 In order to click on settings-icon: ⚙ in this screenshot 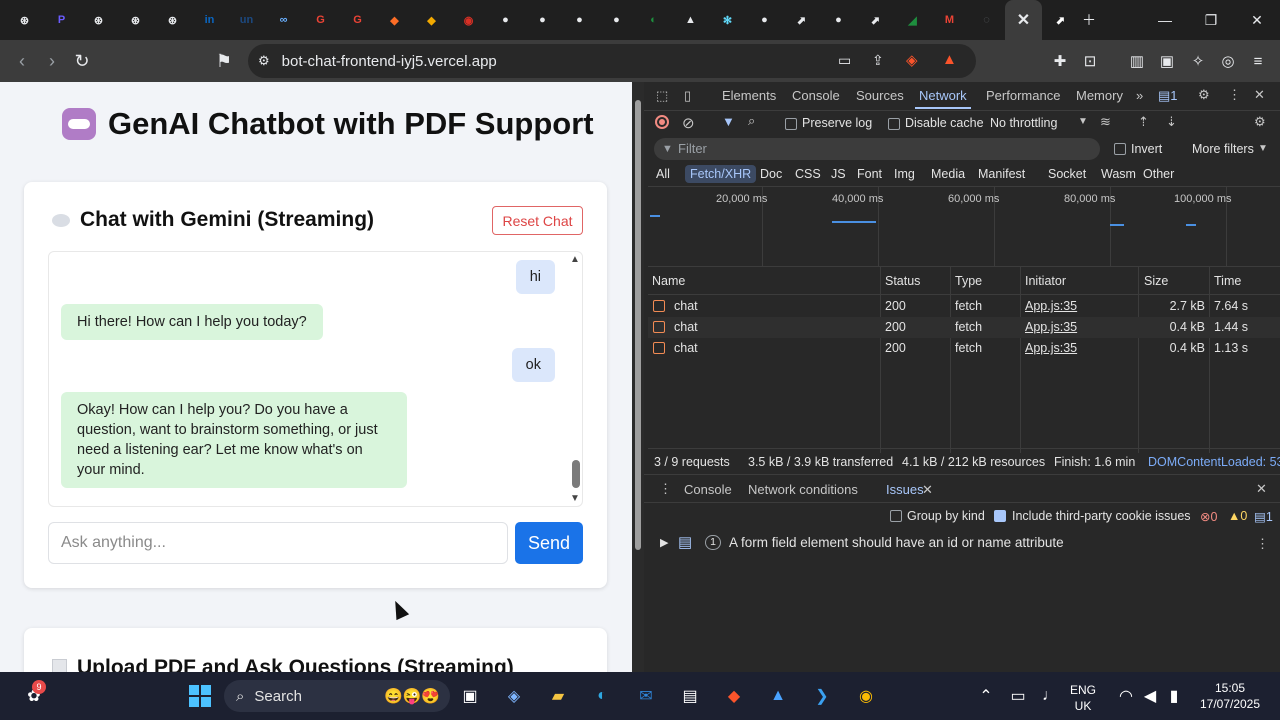, I will do `click(1204, 95)`.